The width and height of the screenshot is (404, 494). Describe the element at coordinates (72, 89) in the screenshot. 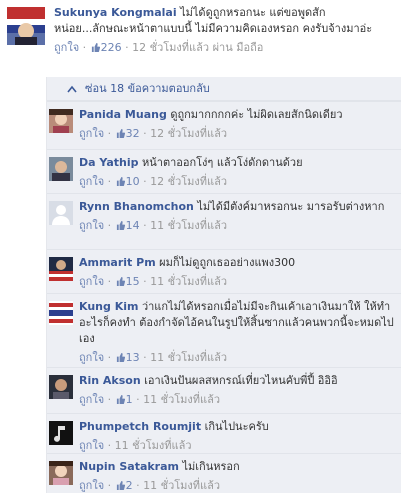

I see `arrow-up-icon` at that location.